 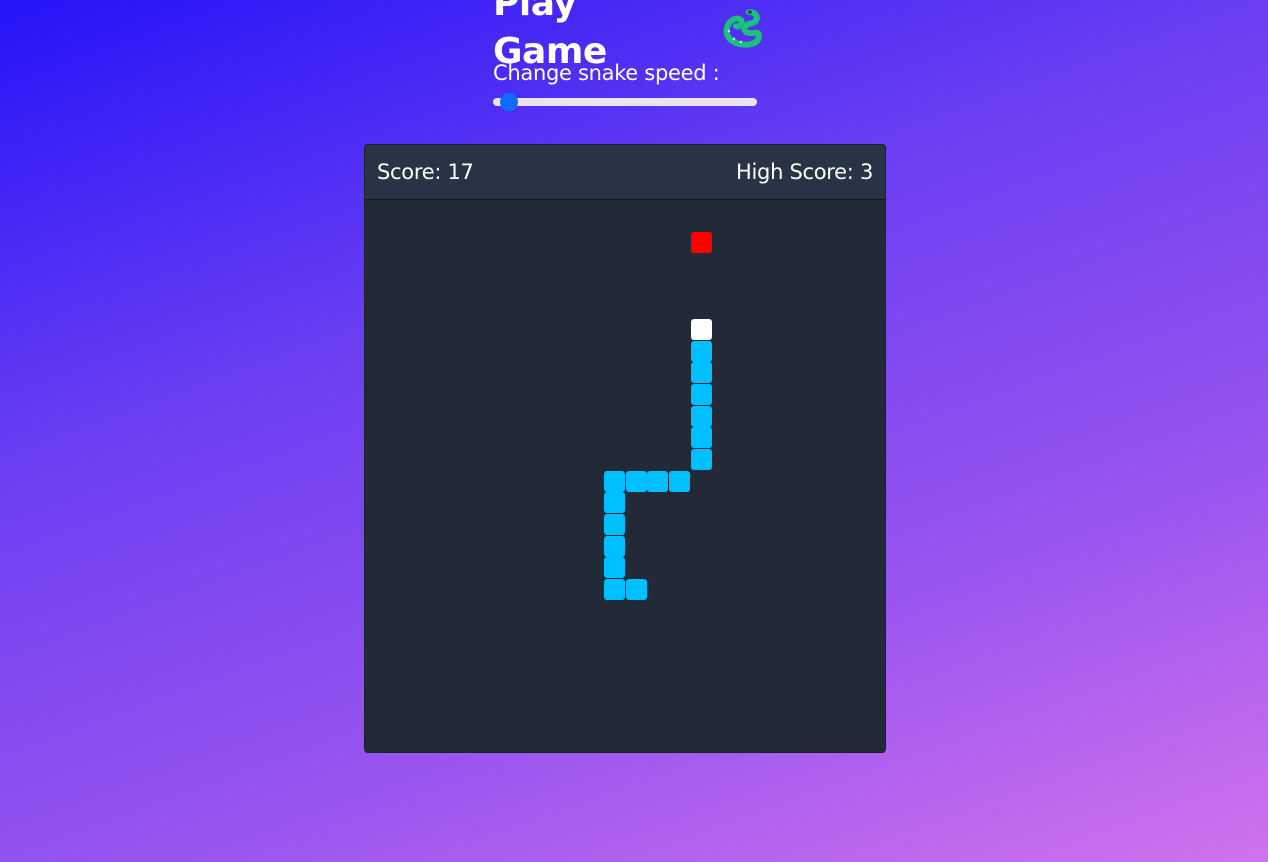 I want to click on high-score-text: High Score: 3, so click(x=804, y=172).